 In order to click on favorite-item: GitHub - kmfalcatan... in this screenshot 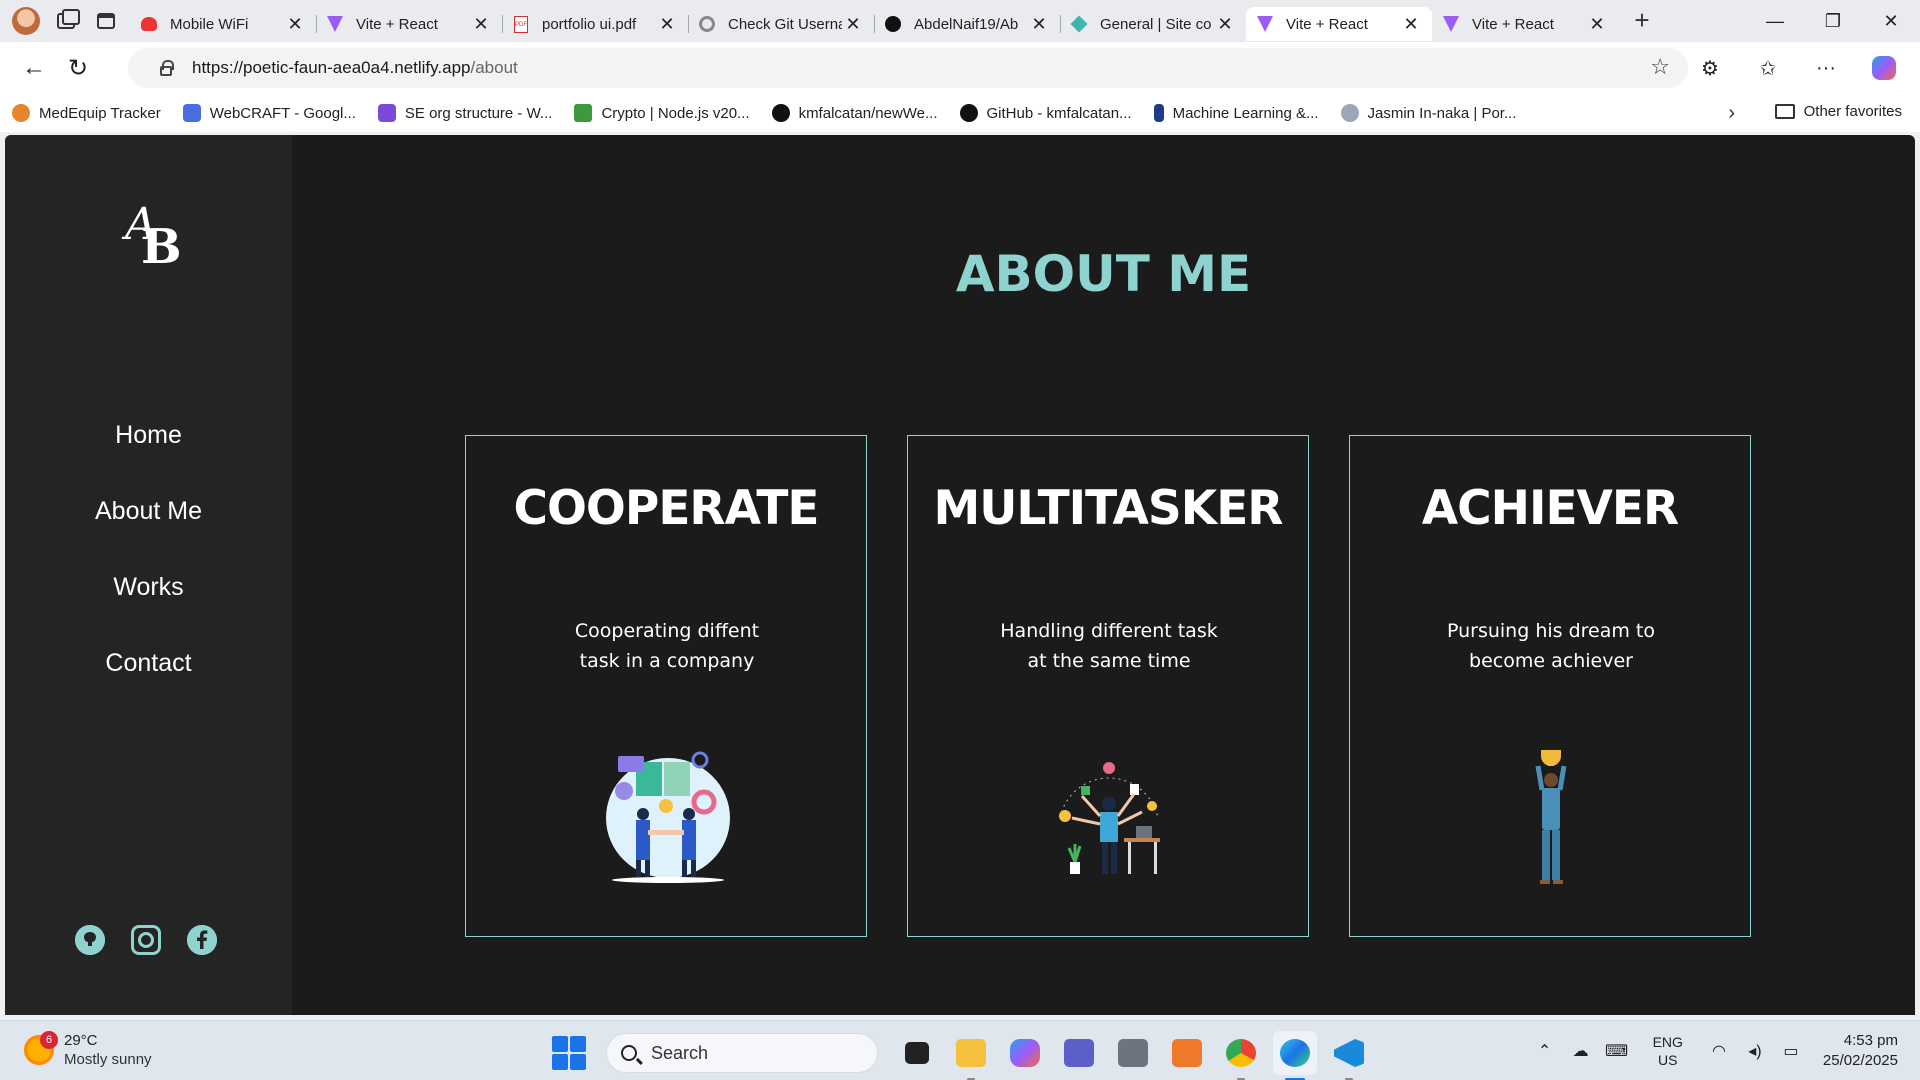, I will do `click(1045, 113)`.